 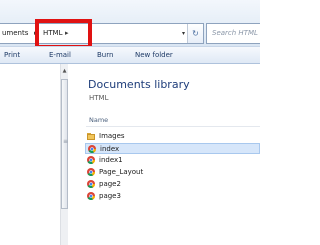 What do you see at coordinates (64, 71) in the screenshot?
I see `scroll-up-icon: ▲` at bounding box center [64, 71].